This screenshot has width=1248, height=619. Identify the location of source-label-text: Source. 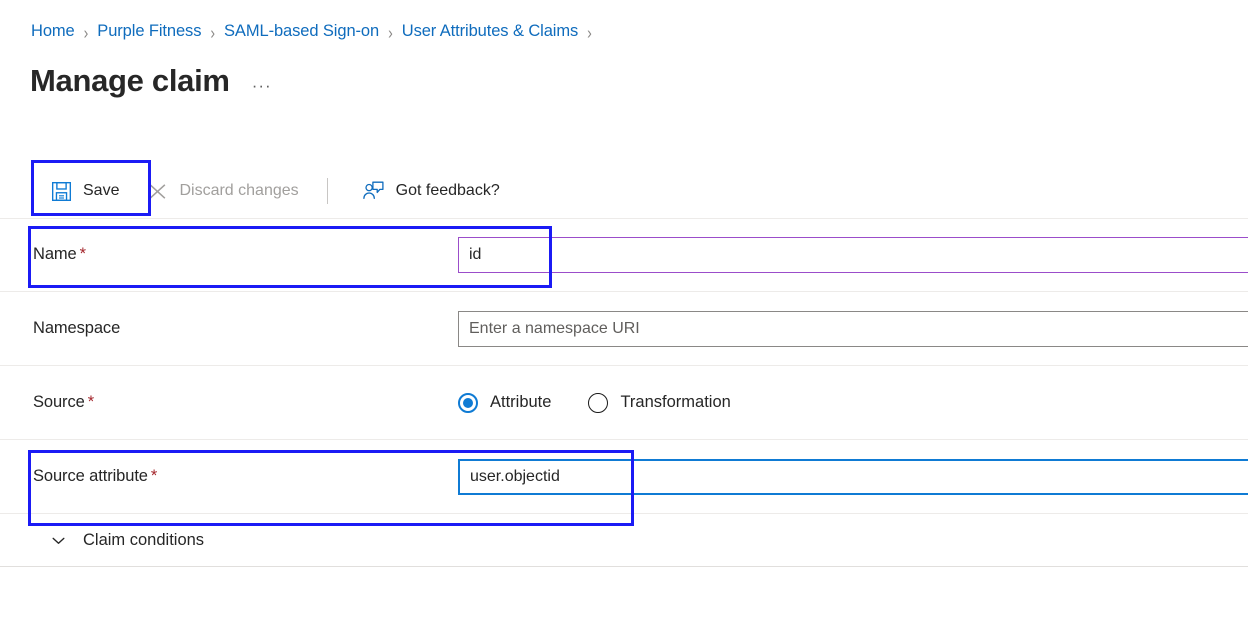
(59, 402).